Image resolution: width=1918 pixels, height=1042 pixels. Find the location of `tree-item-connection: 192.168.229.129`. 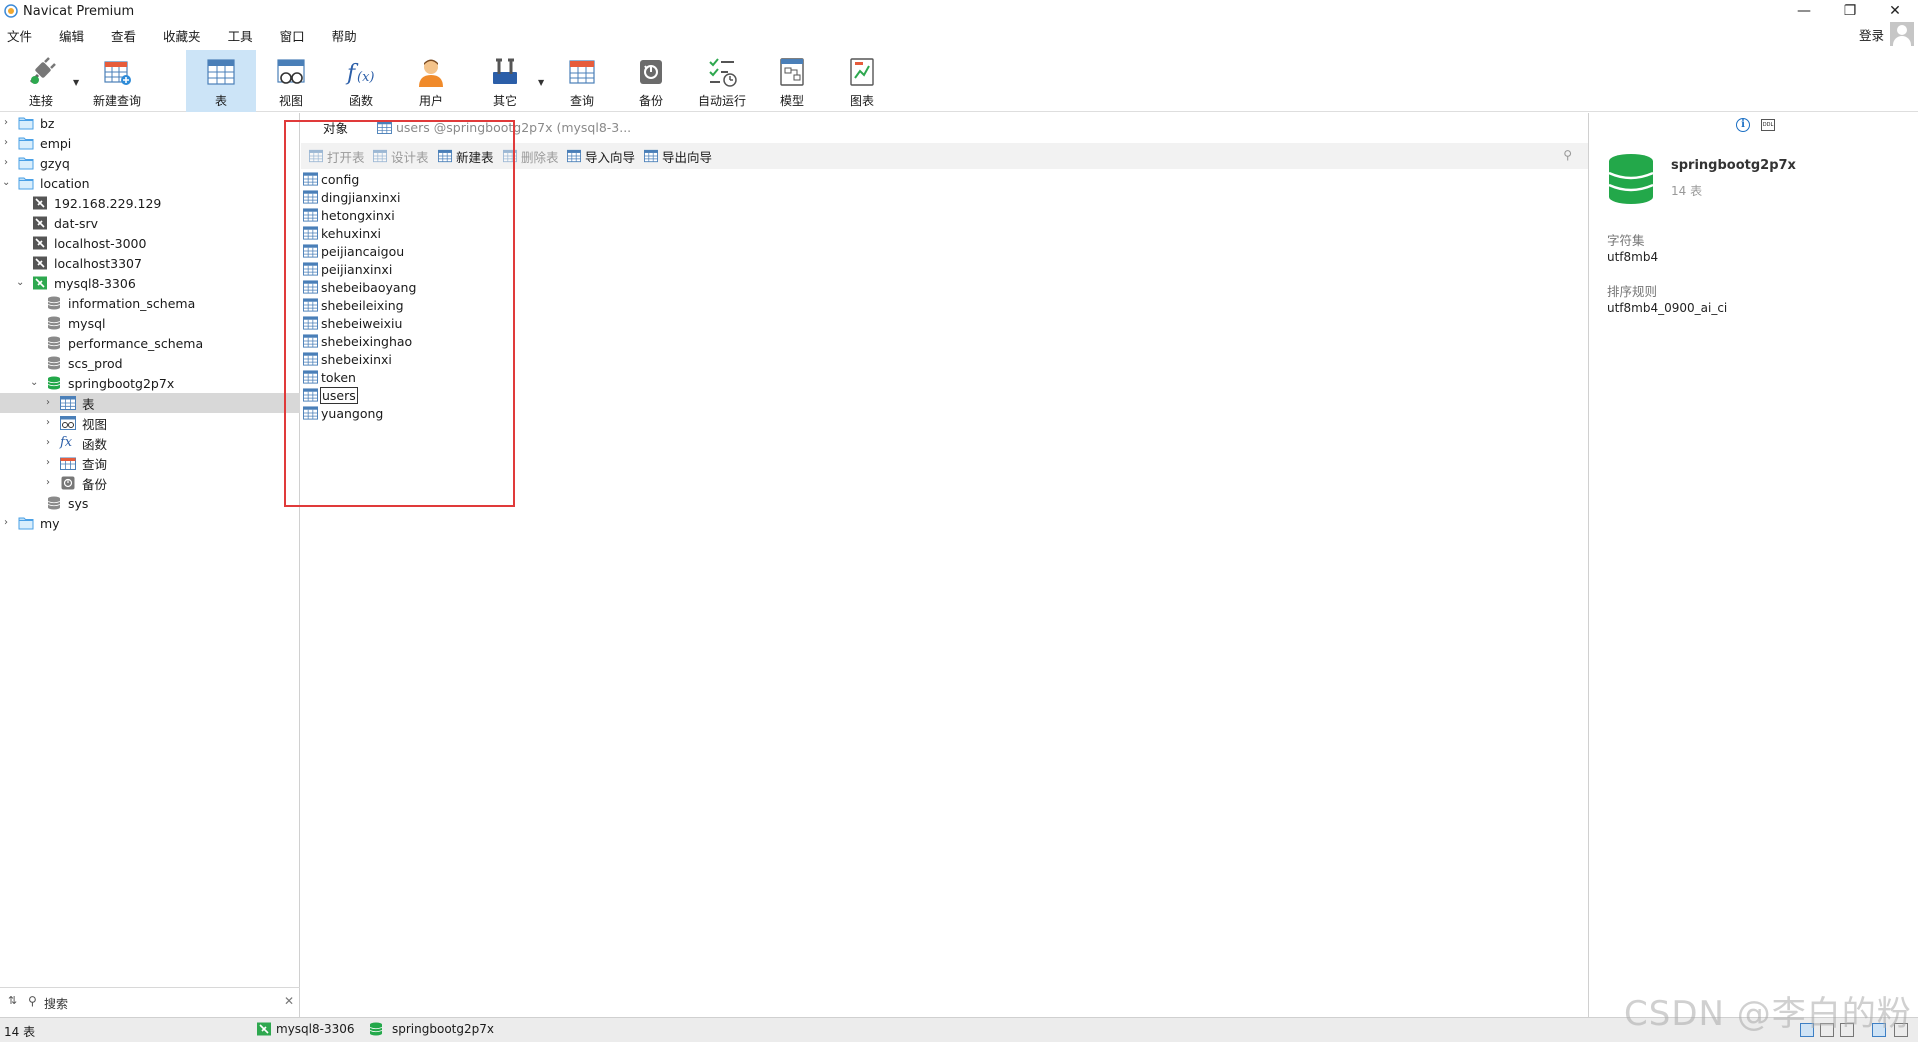

tree-item-connection: 192.168.229.129 is located at coordinates (150, 203).